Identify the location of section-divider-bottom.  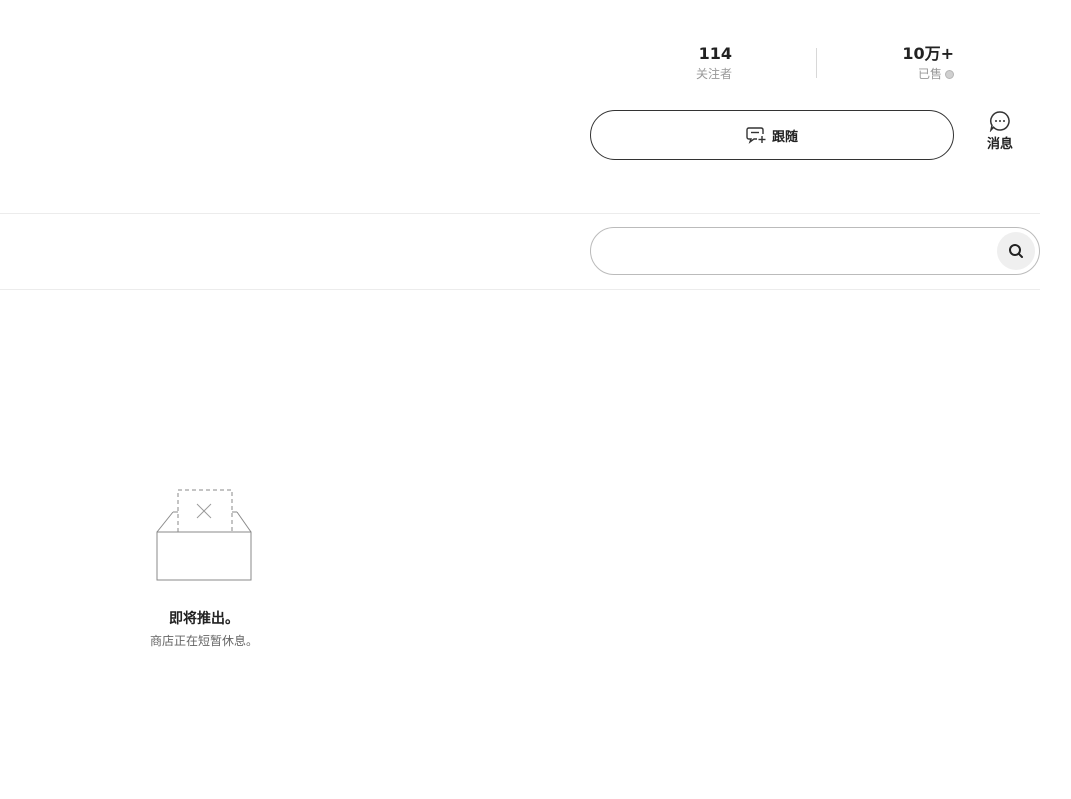
(520, 289).